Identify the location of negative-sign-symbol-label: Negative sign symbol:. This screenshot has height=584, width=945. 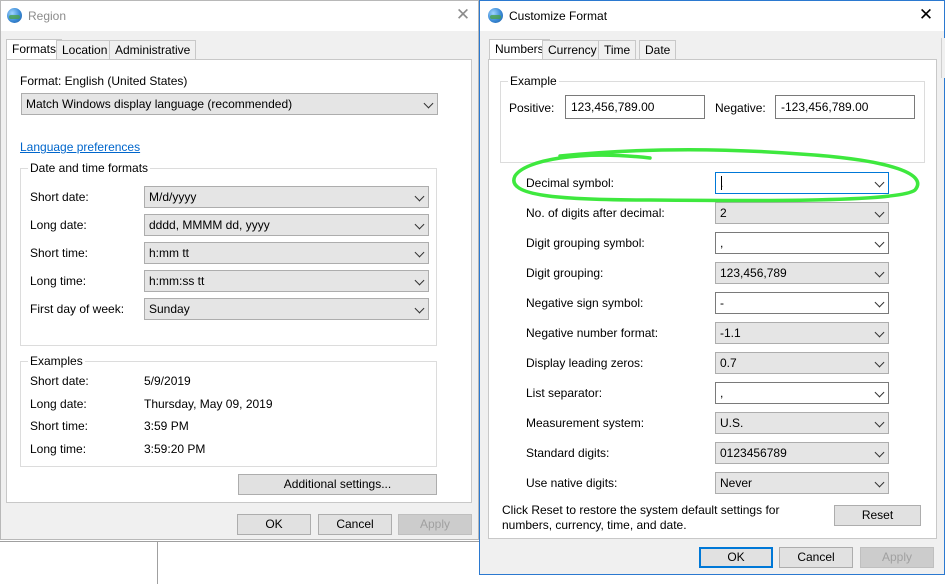
(585, 303).